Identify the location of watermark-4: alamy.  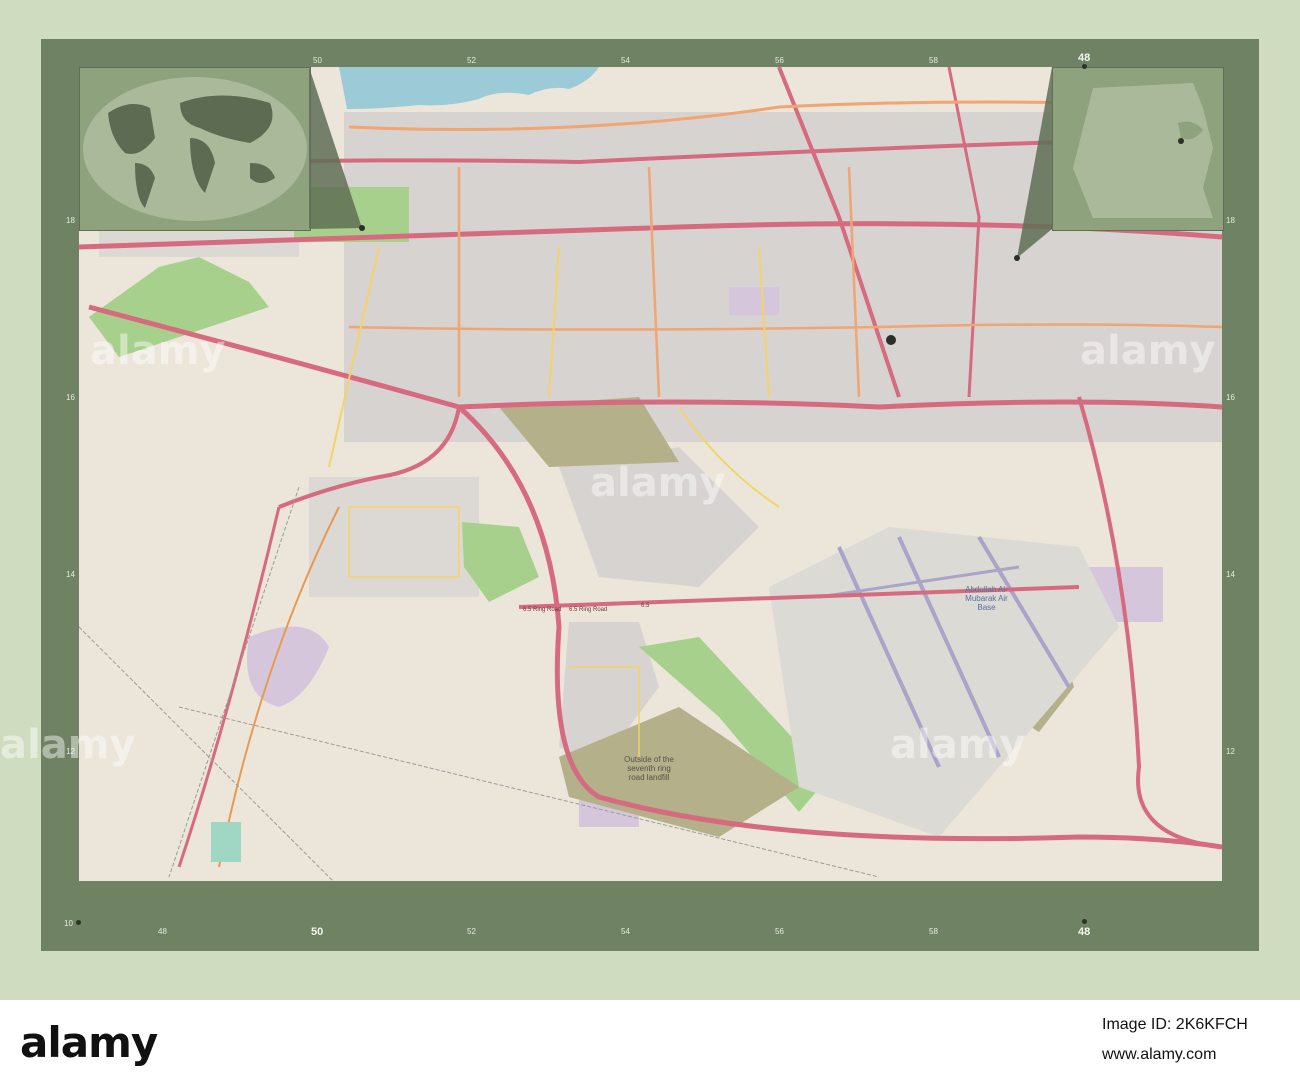
(68, 745).